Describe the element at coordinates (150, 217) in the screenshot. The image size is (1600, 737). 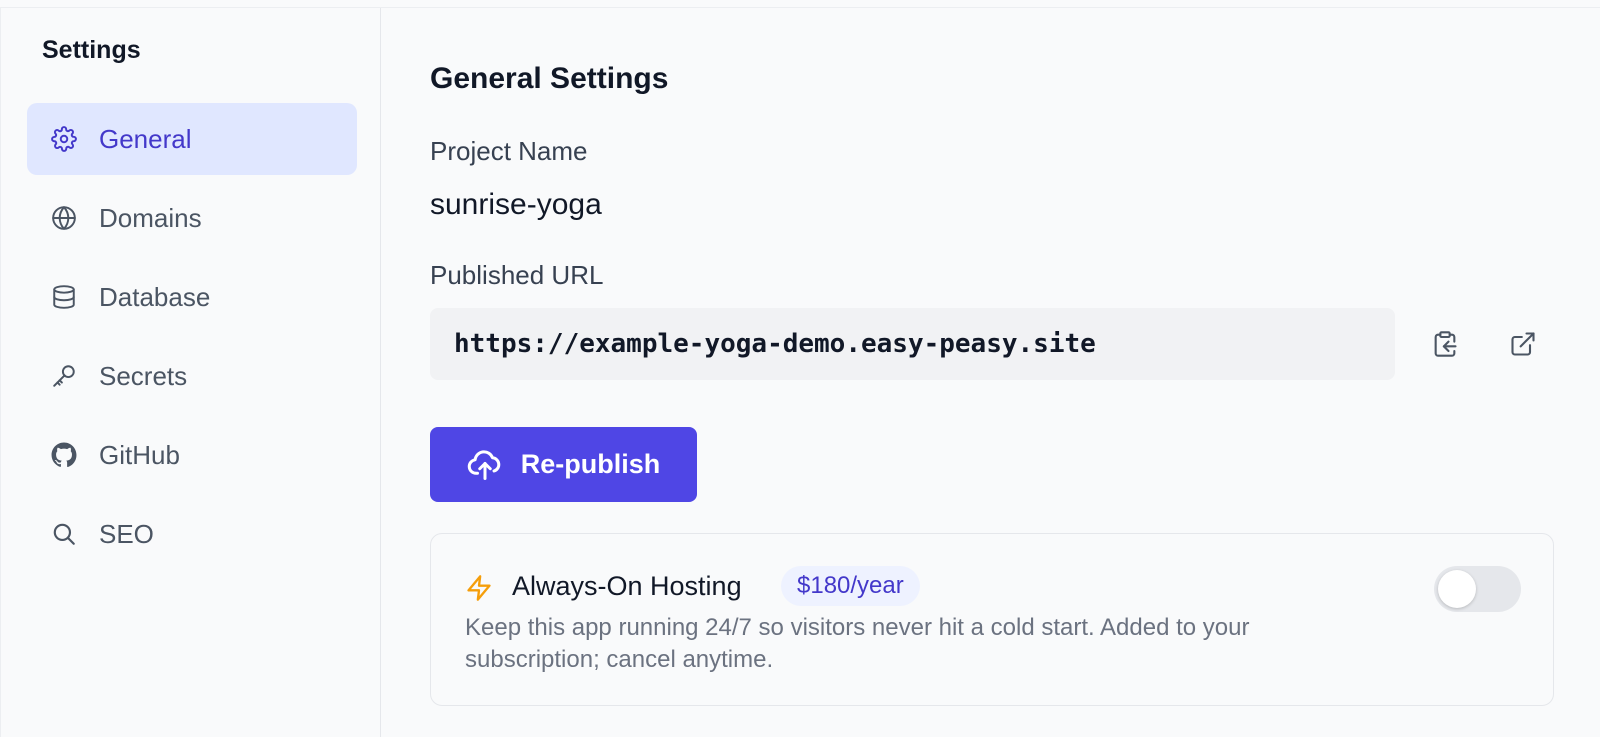
I see `sidebar-item-label: Domains` at that location.